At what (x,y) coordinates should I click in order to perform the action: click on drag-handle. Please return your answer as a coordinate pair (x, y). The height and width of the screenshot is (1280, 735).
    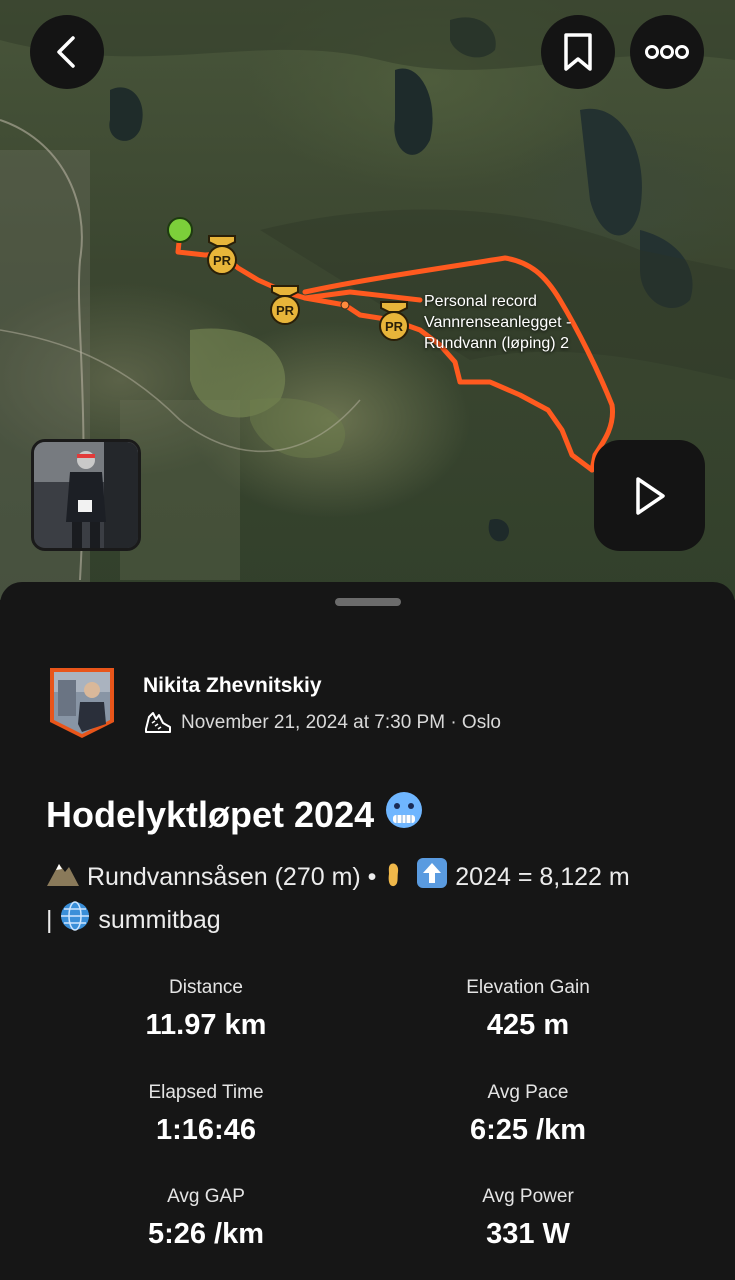
    Looking at the image, I should click on (368, 602).